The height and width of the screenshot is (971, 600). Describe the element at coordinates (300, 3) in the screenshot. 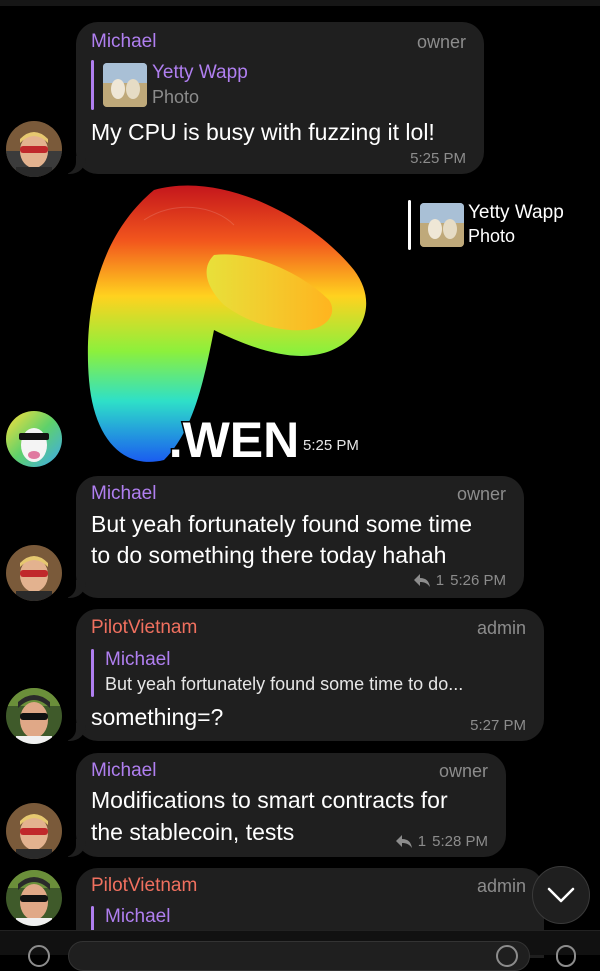

I see `top-divider` at that location.